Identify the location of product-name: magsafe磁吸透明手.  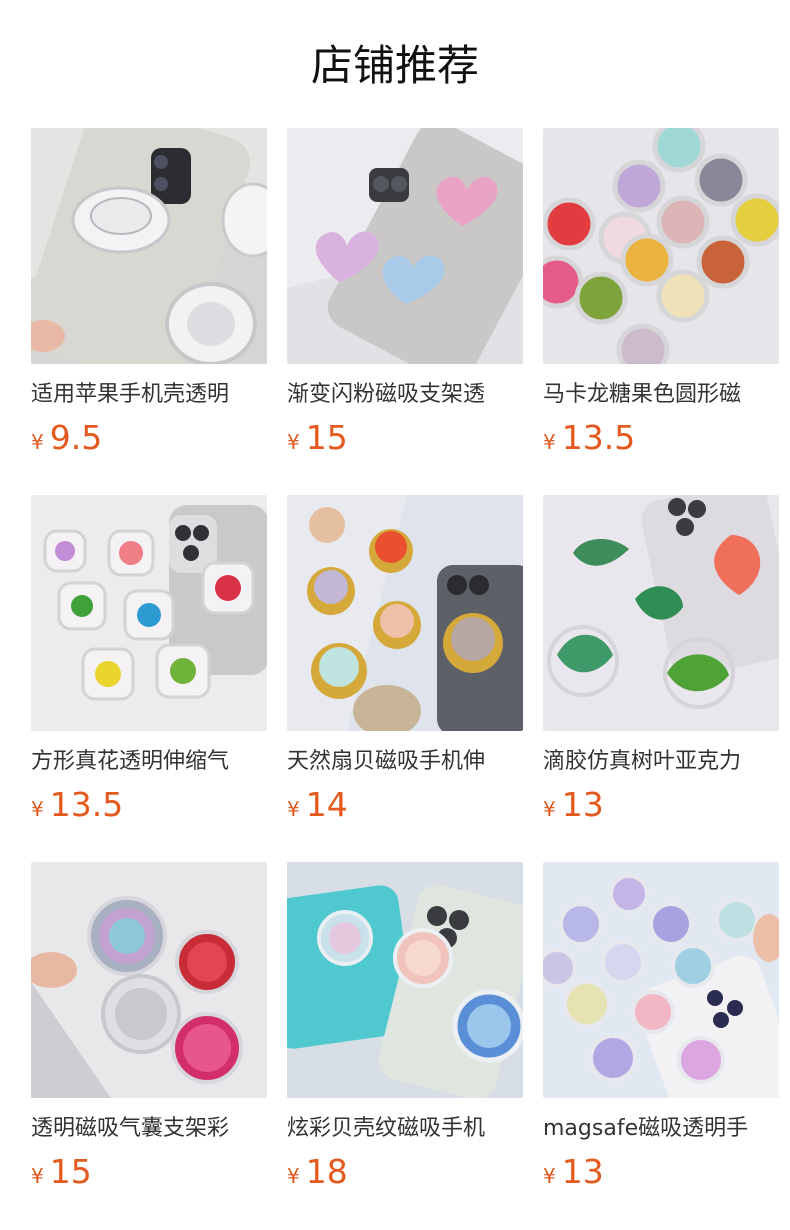
(661, 1129).